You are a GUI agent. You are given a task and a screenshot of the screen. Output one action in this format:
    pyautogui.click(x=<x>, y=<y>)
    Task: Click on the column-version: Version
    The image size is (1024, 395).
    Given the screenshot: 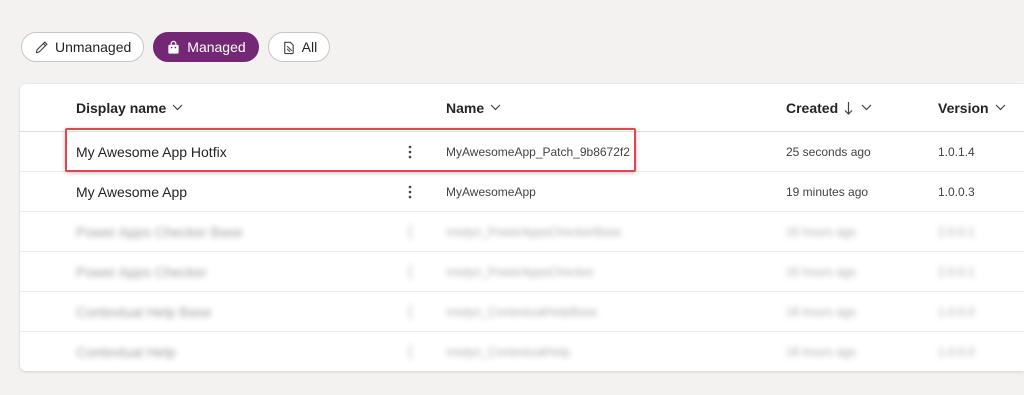 What is the action you would take?
    pyautogui.click(x=972, y=107)
    